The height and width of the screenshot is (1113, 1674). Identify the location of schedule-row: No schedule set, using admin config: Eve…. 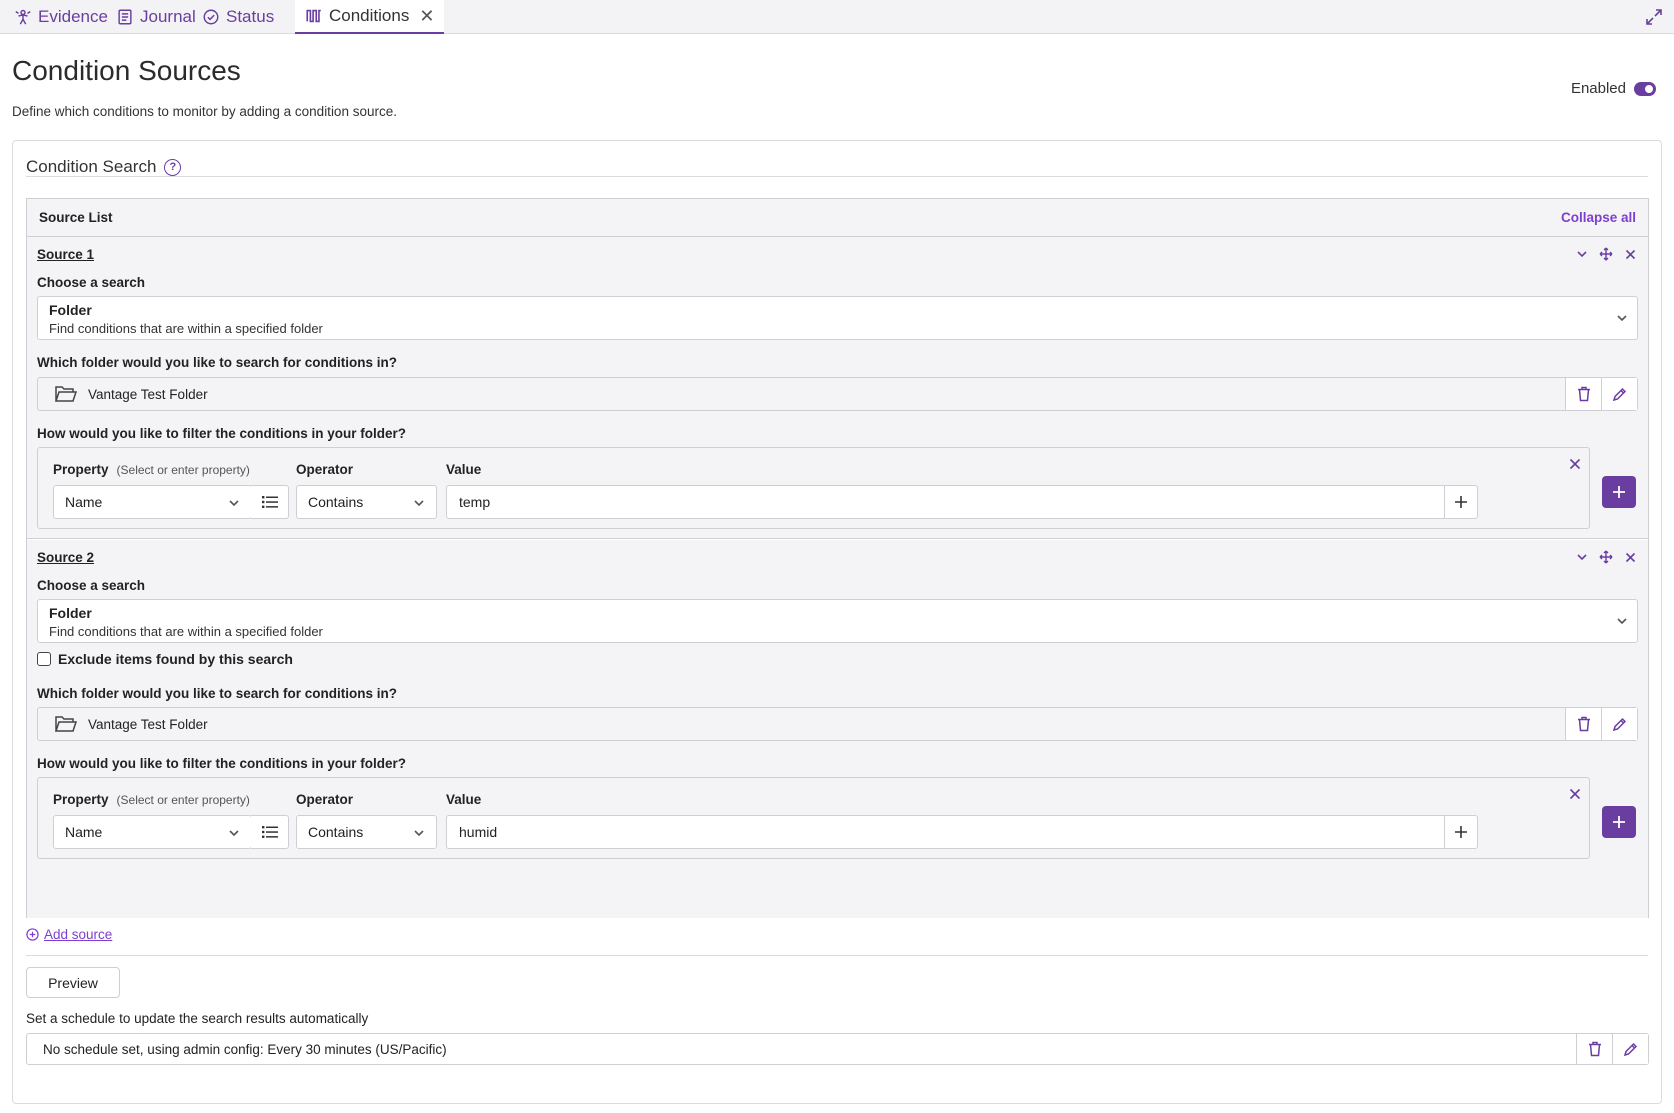
(837, 1049).